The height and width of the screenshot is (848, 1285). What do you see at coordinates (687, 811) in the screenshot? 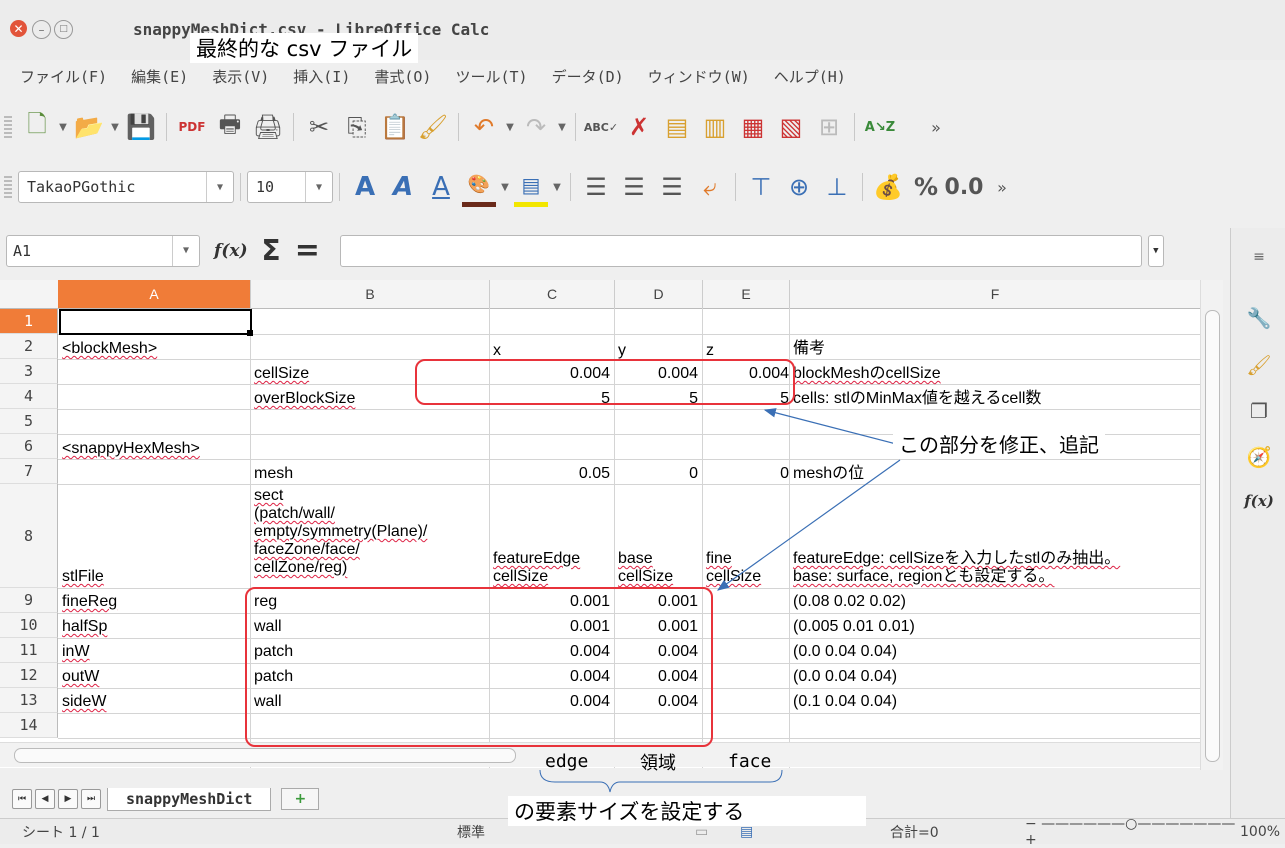
I see `size-note: の要素サイズを設定する` at bounding box center [687, 811].